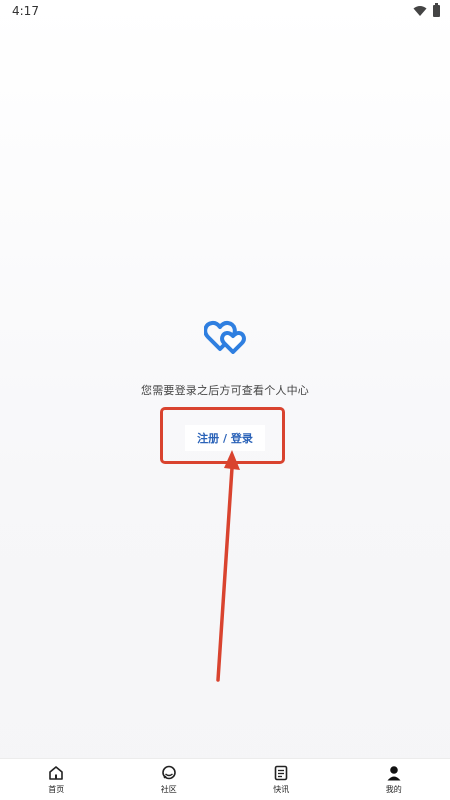  What do you see at coordinates (225, 337) in the screenshot?
I see `heart-icon` at bounding box center [225, 337].